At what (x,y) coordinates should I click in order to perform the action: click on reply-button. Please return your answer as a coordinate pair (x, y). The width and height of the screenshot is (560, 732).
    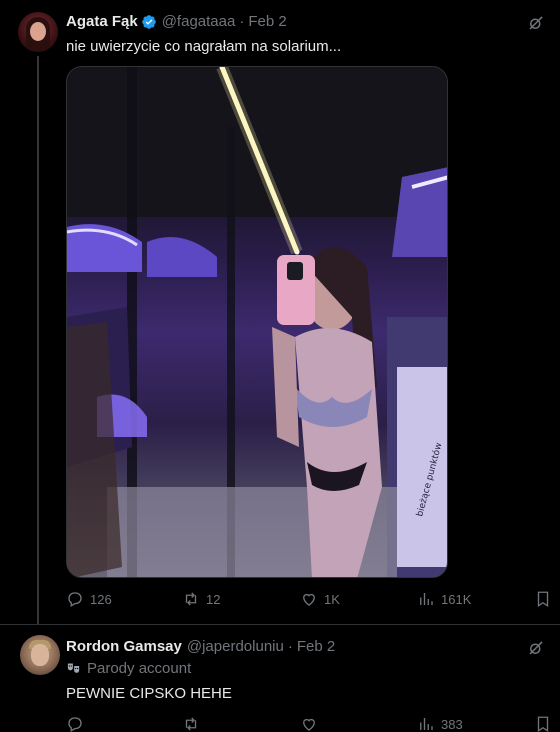
    Looking at the image, I should click on (78, 723).